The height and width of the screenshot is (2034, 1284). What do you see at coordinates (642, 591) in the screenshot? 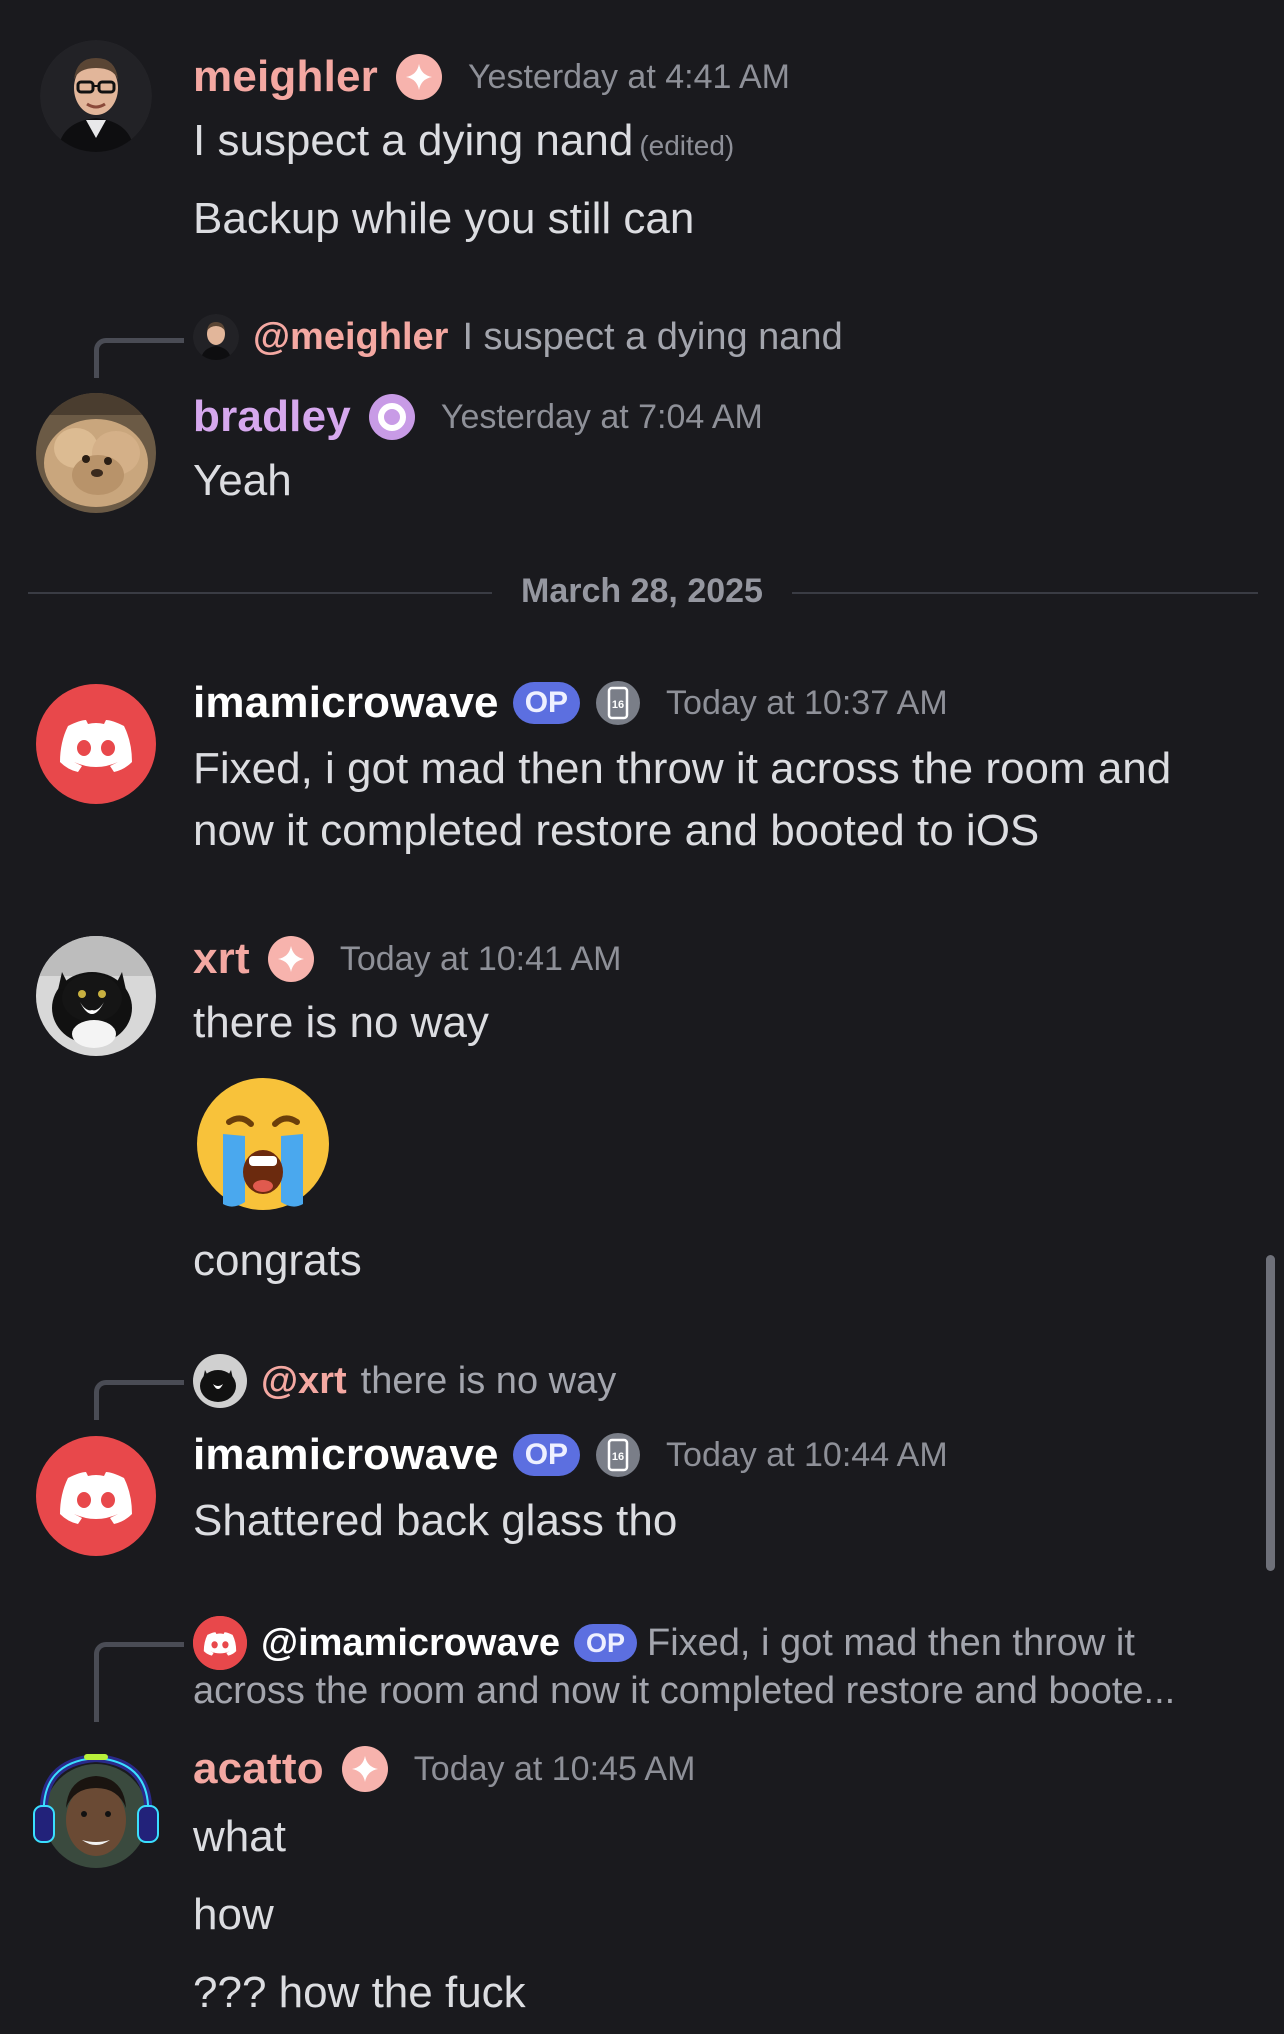
I see `date-divider: March 28, 2025` at bounding box center [642, 591].